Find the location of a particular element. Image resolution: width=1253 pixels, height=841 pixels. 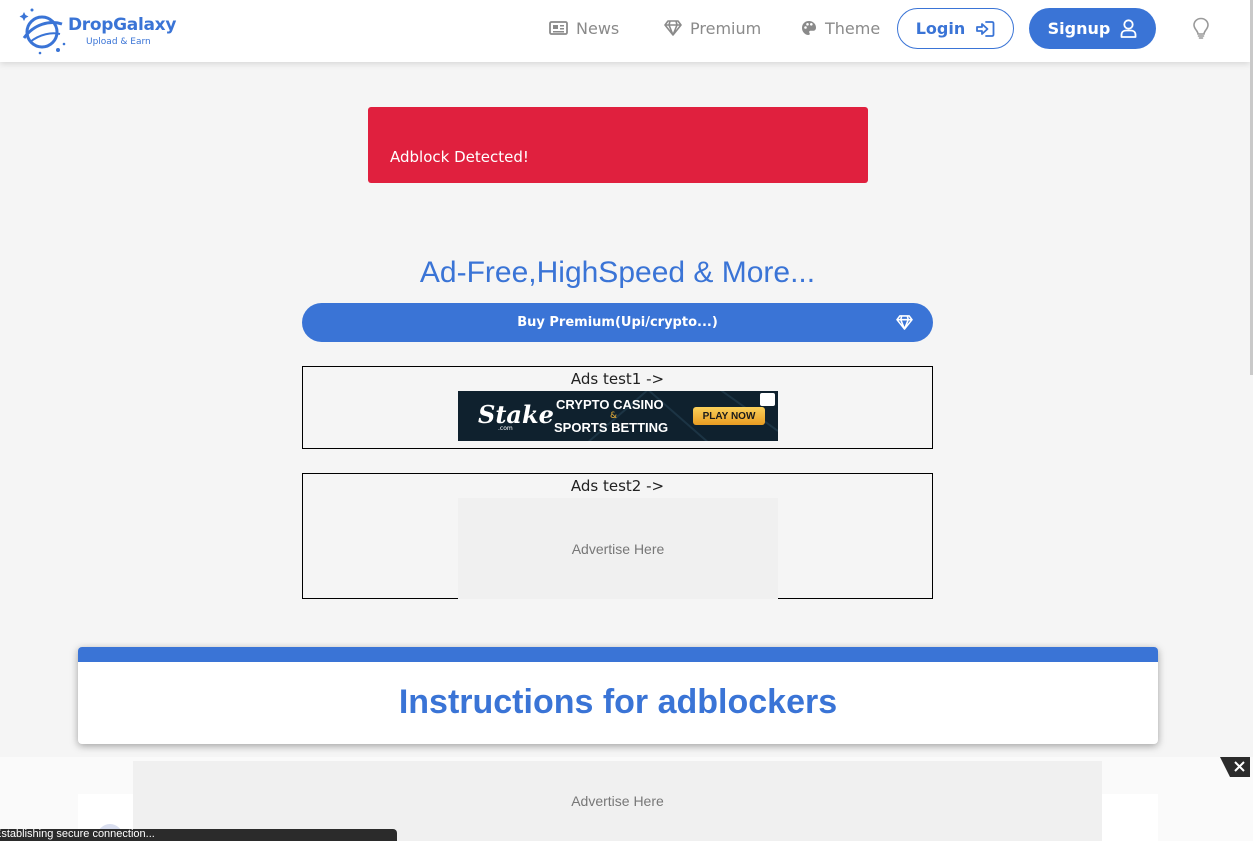

ad-slot-2: Ads test2 -> Advertise Here is located at coordinates (617, 536).